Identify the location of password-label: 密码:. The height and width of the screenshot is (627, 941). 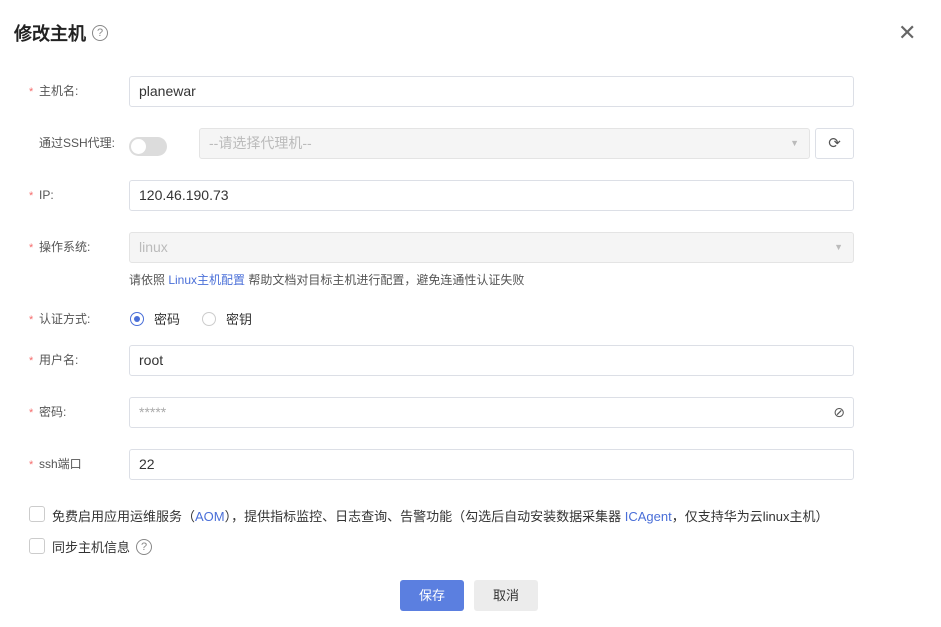
(53, 412).